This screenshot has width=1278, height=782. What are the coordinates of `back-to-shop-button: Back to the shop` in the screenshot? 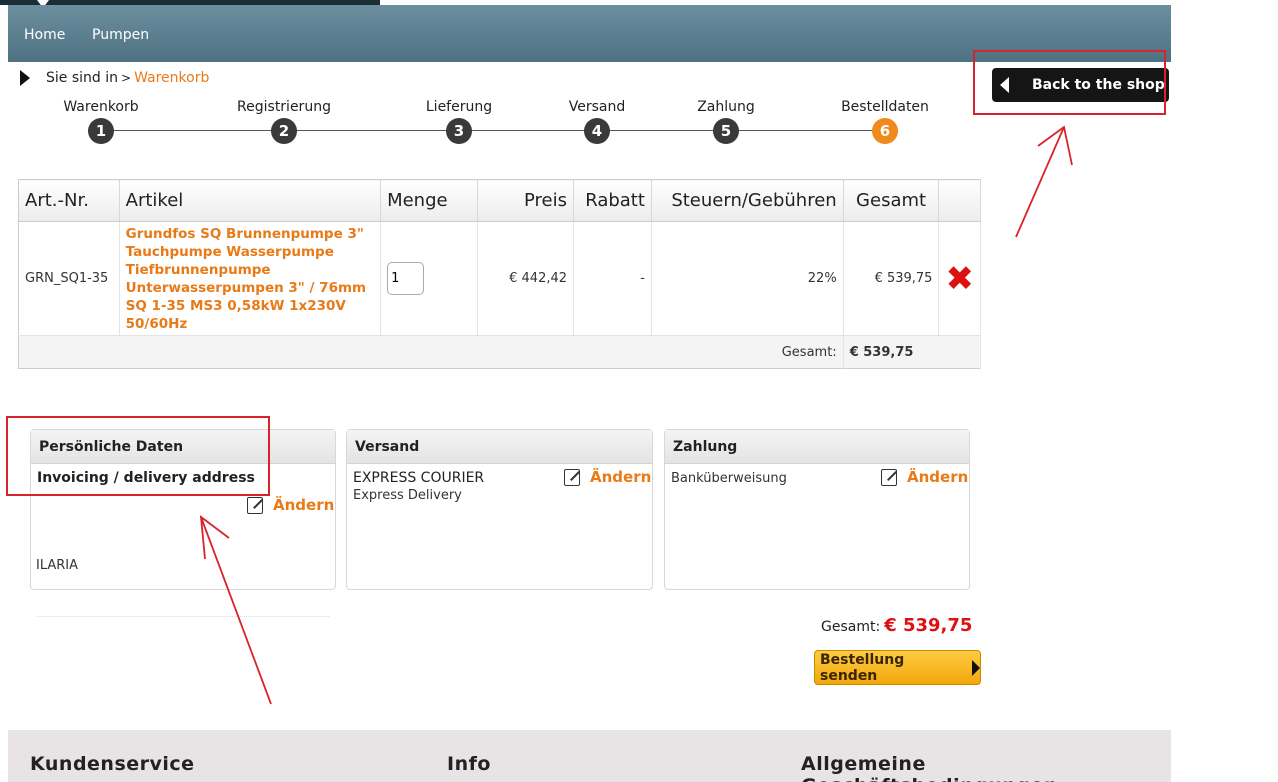 It's located at (1080, 85).